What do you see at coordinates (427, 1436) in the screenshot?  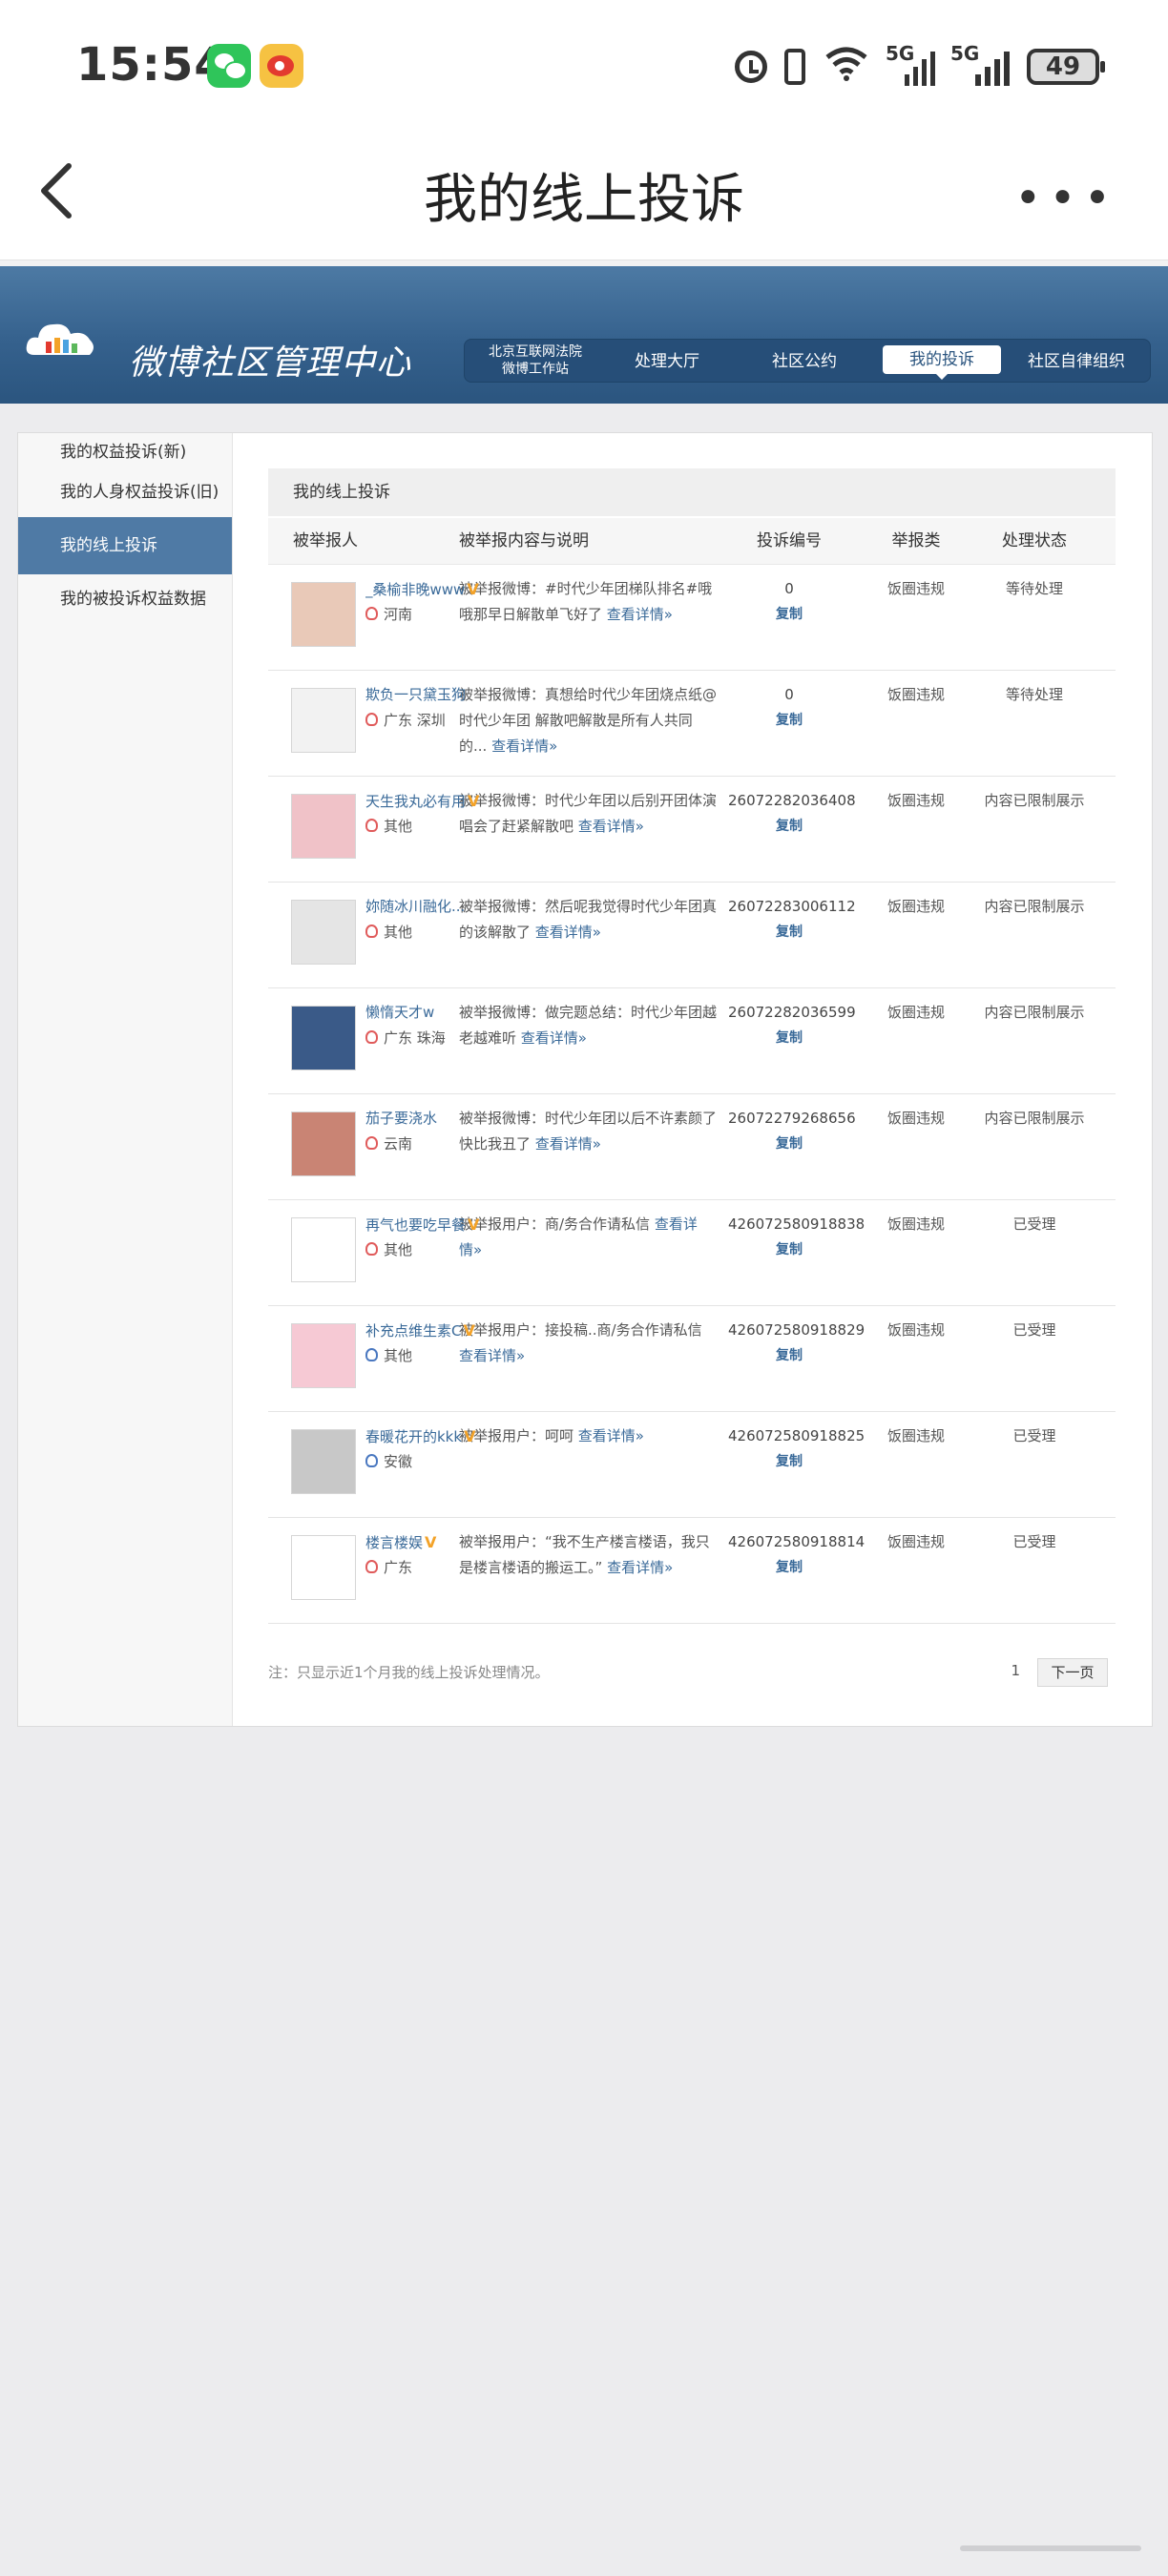 I see `reported-user-name: 春暖花开的kkk V` at bounding box center [427, 1436].